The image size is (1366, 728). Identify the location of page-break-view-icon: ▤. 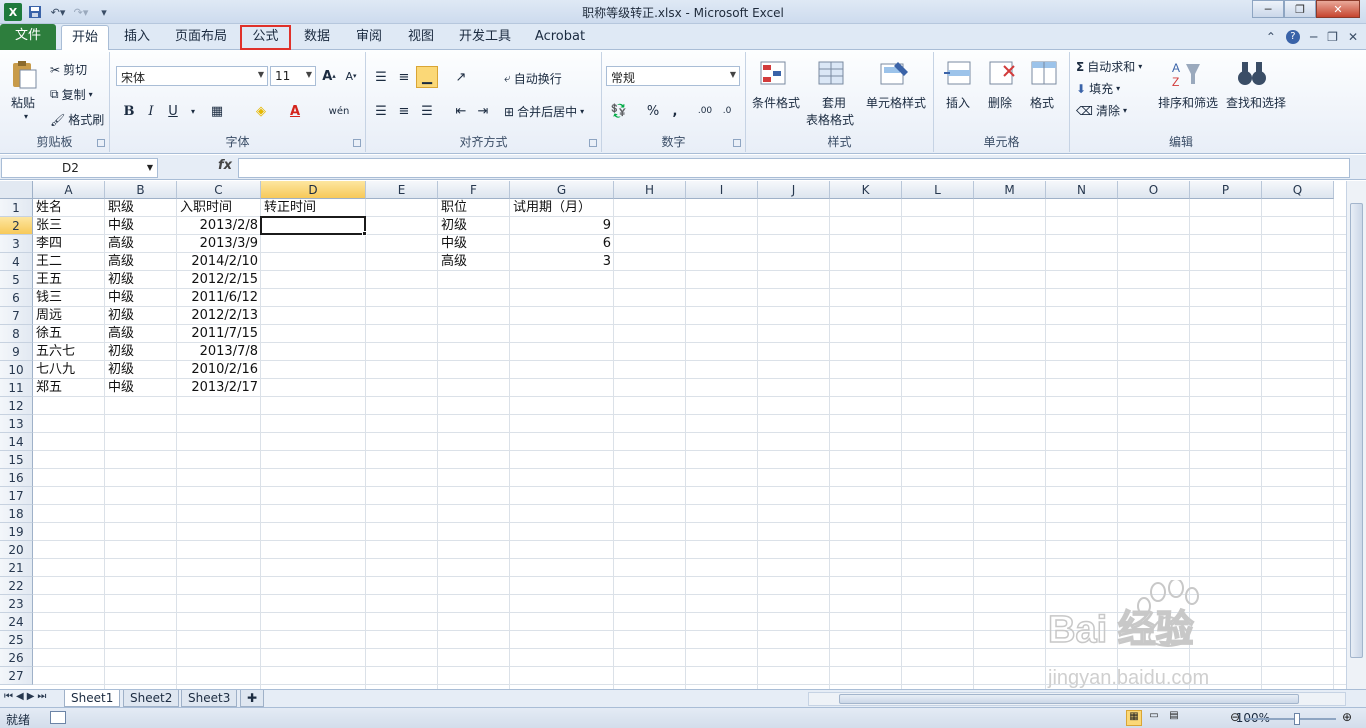
(1174, 718).